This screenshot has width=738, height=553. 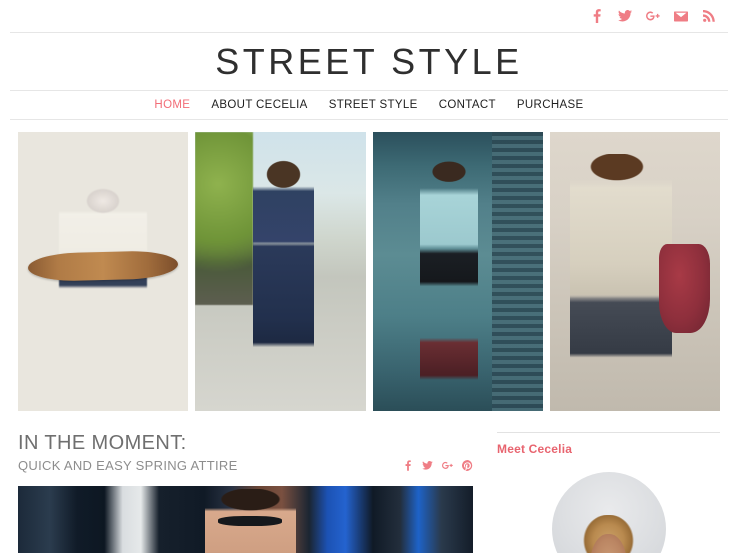 I want to click on hero-image-skater-girl, so click(x=103, y=271).